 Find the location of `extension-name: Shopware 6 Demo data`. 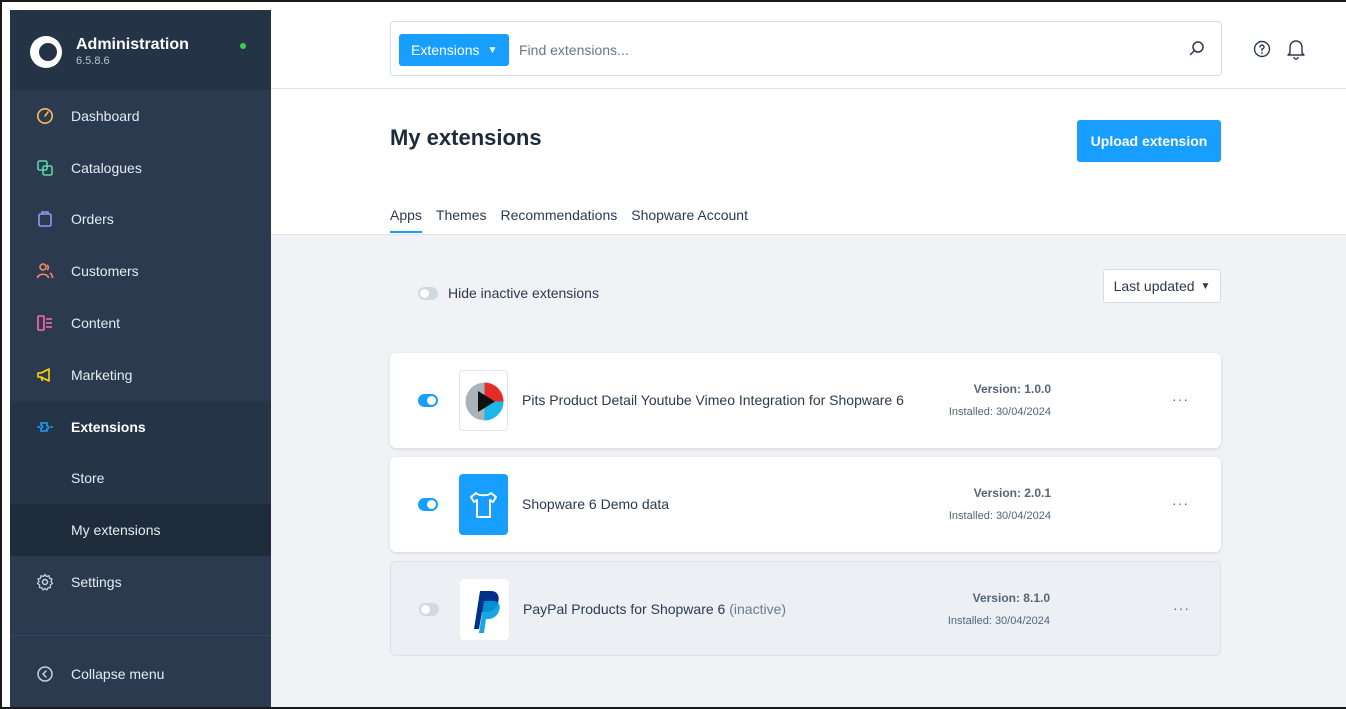

extension-name: Shopware 6 Demo data is located at coordinates (595, 504).